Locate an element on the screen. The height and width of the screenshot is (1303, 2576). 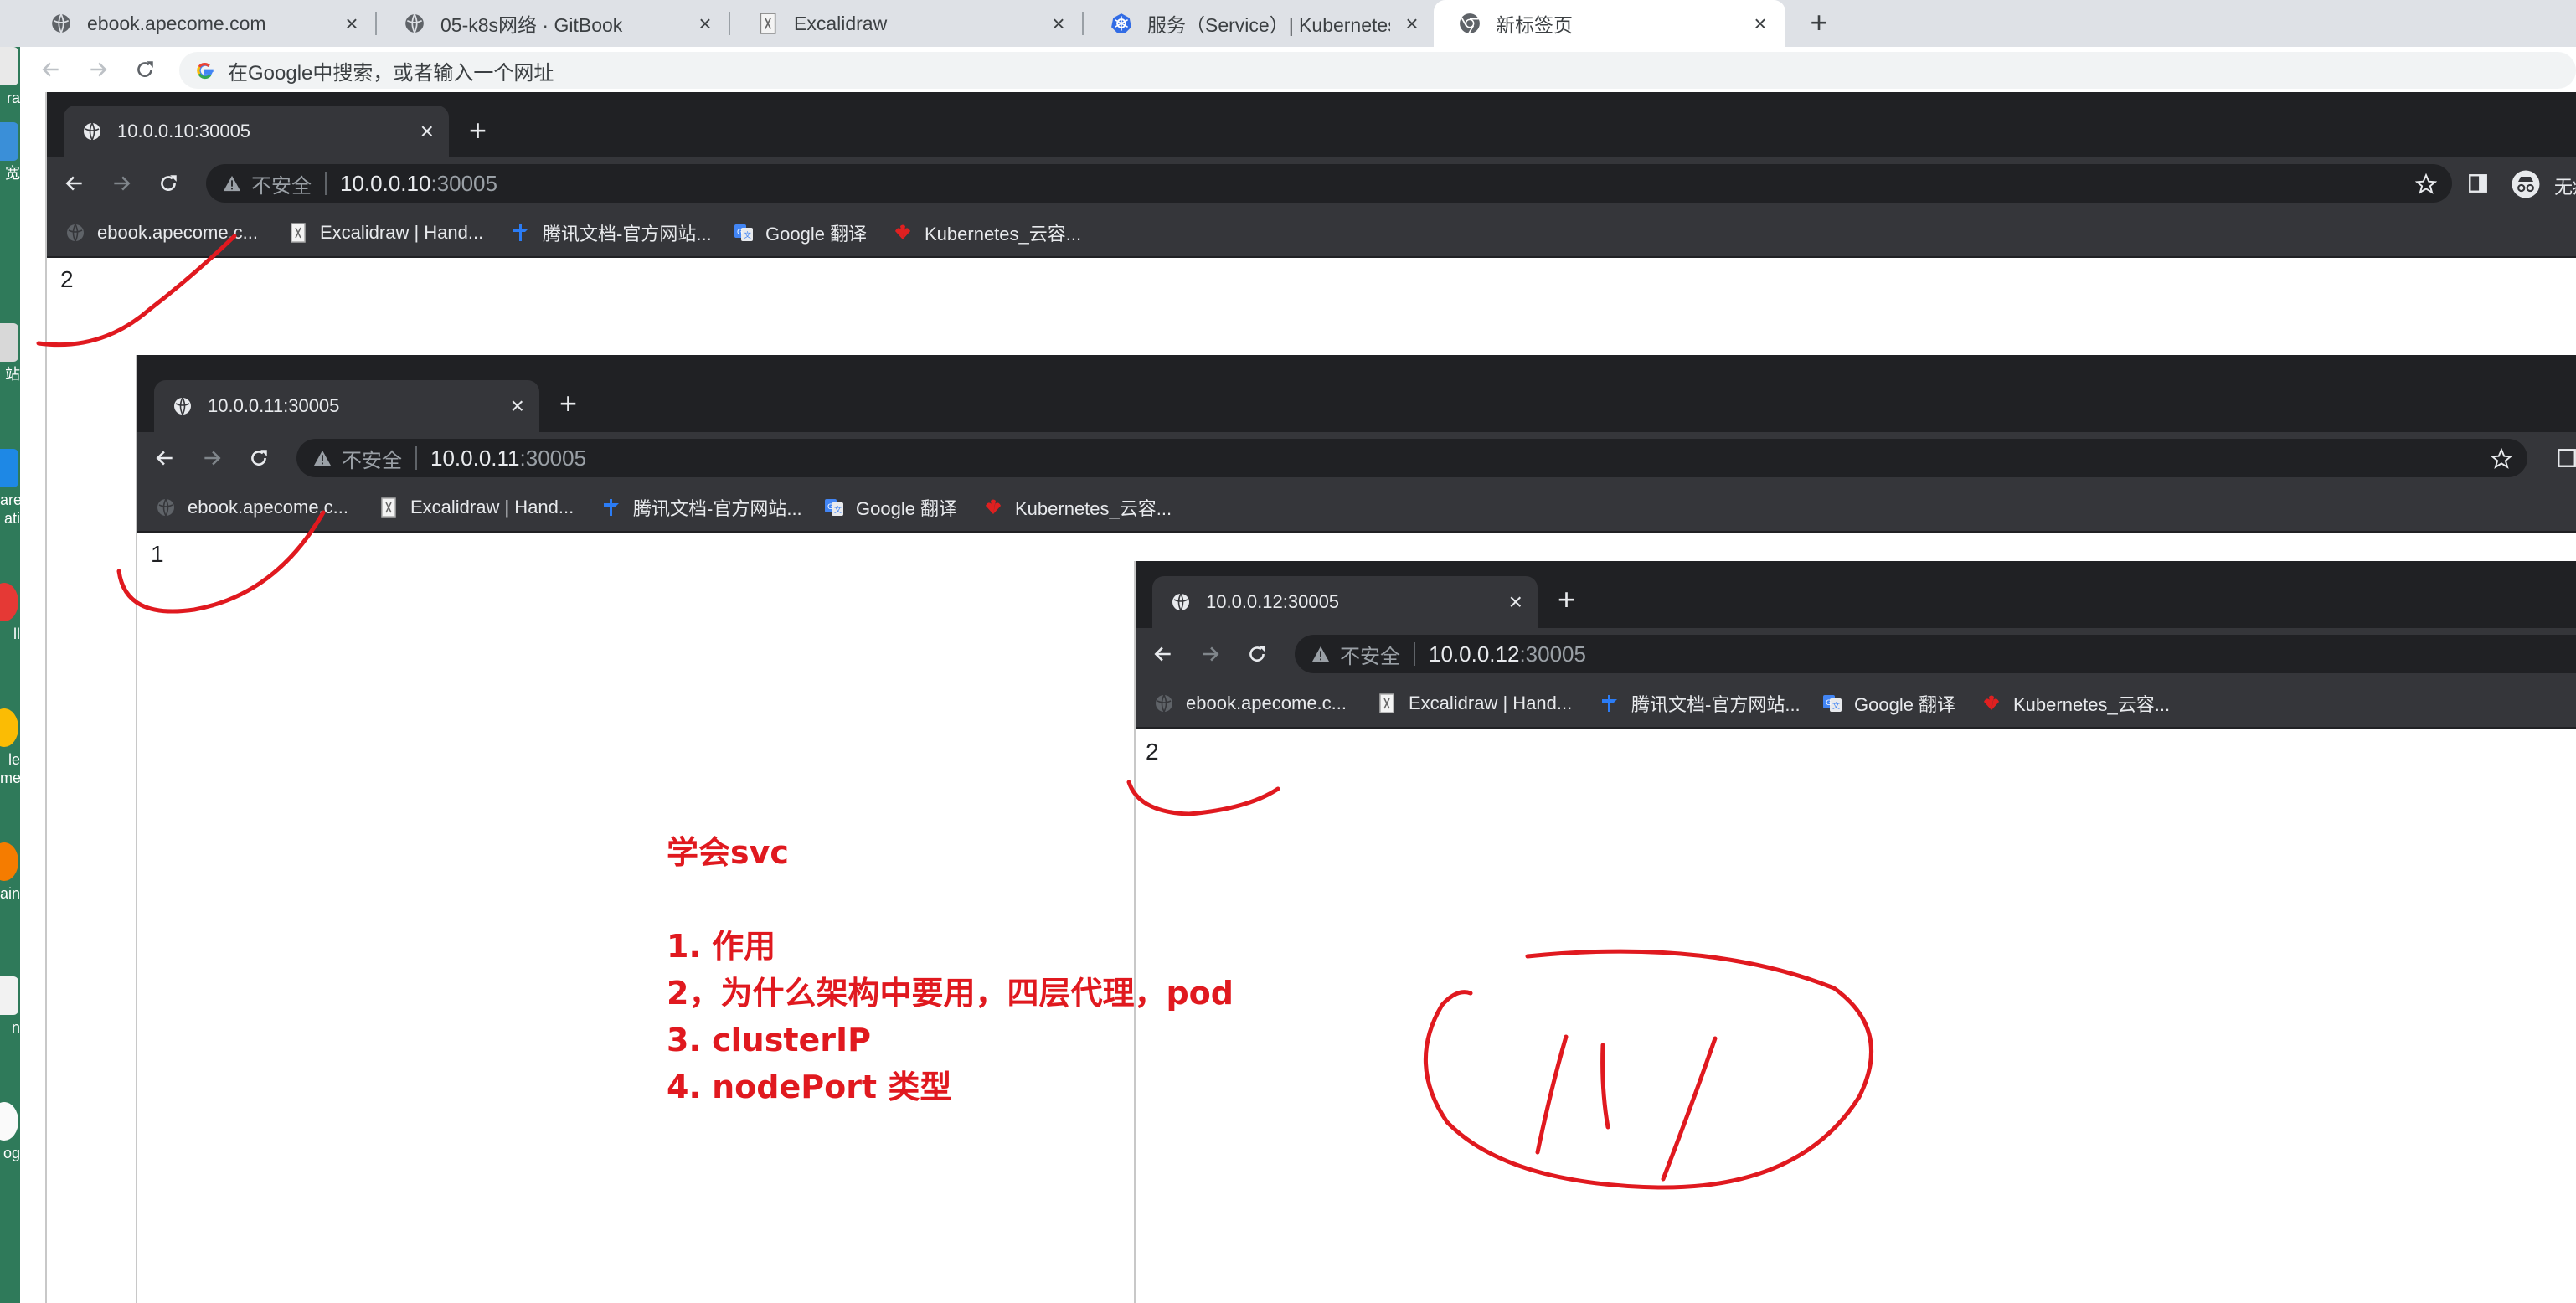
desktop-shortcut: ll is located at coordinates (10, 620).